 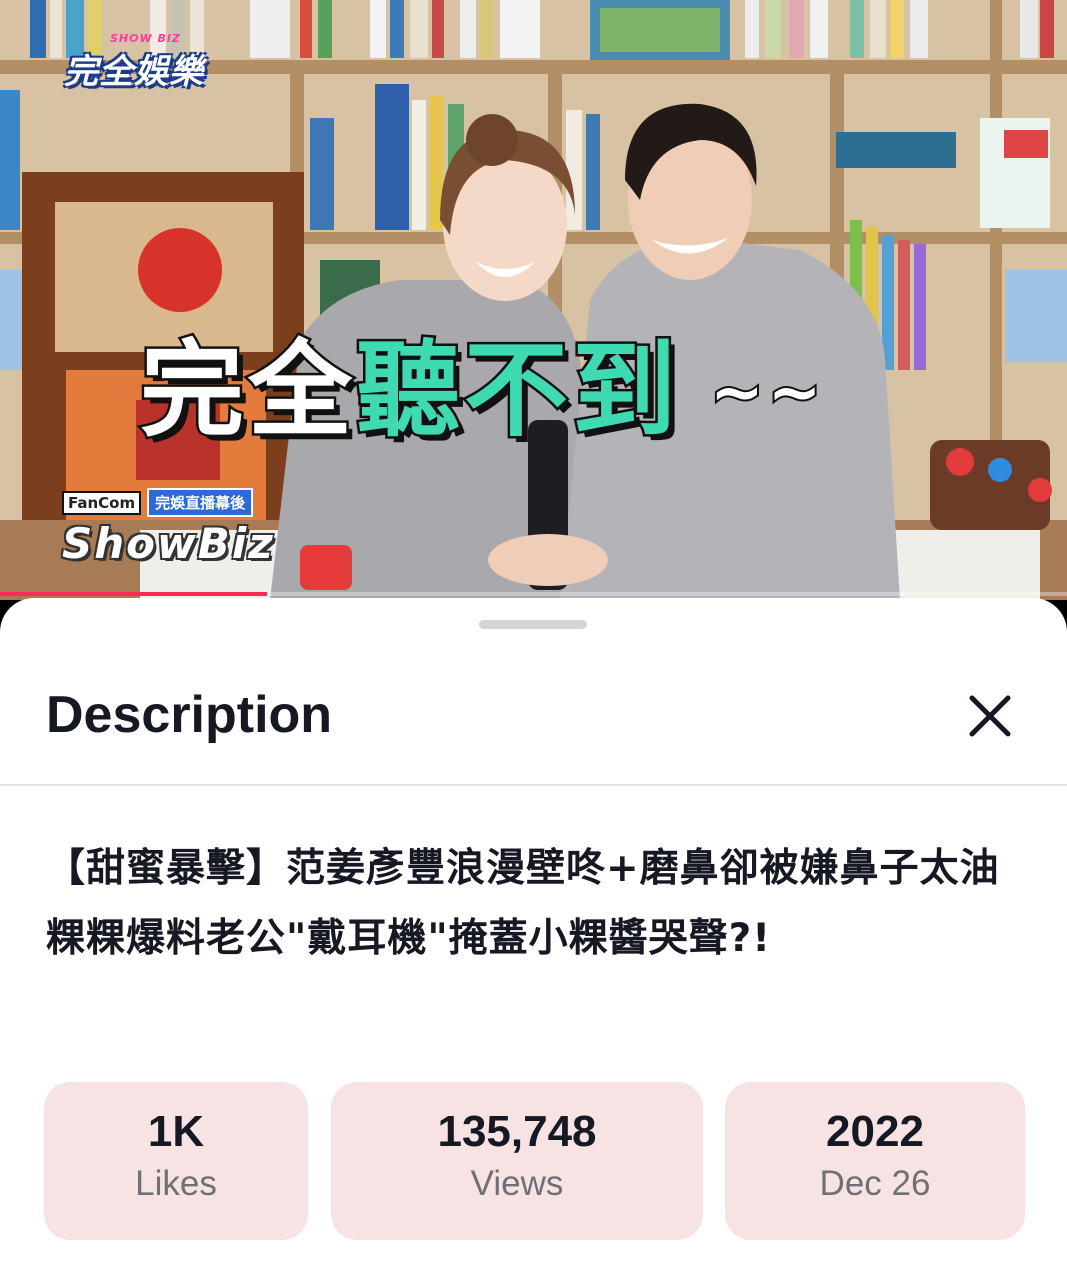 I want to click on close-button, so click(x=990, y=716).